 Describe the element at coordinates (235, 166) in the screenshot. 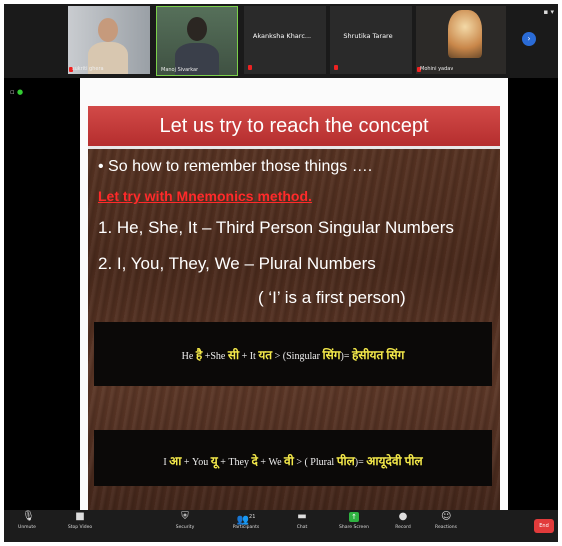

I see `slide-bullet: • So how to remember those things ….` at that location.